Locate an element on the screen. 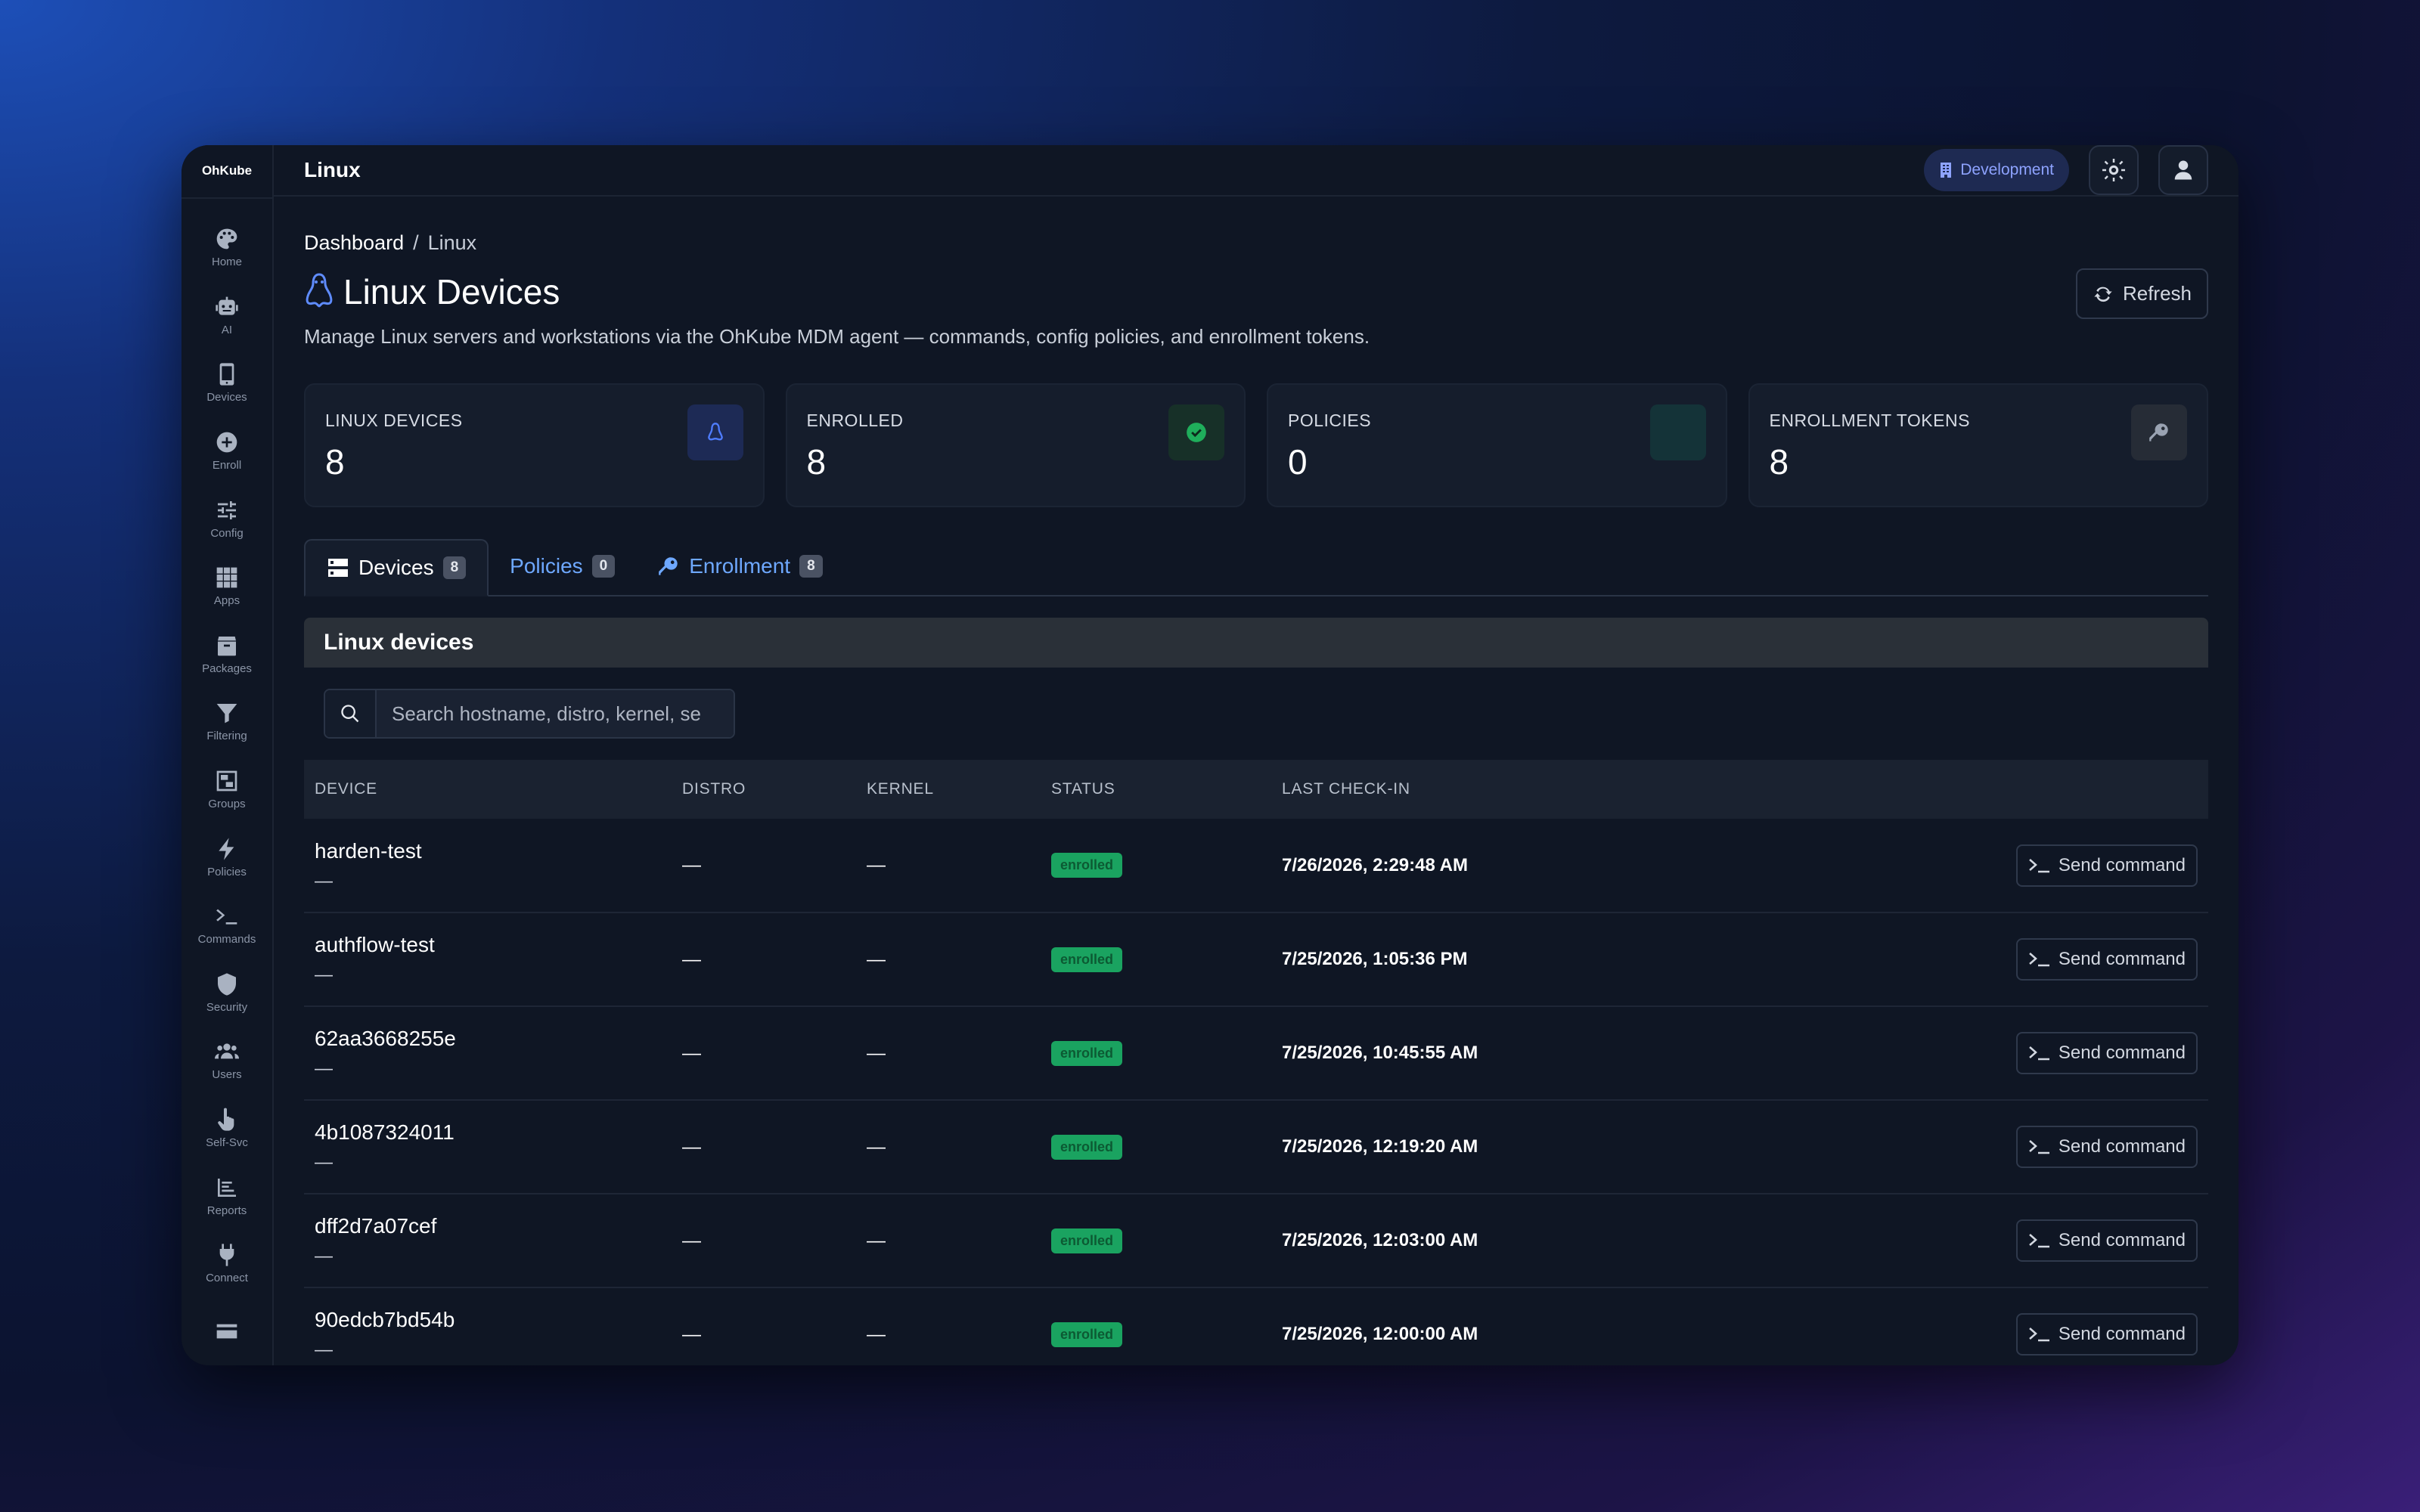  device-last-check-in: 7/25/2026, 12:03:00 AM is located at coordinates (1513, 1241).